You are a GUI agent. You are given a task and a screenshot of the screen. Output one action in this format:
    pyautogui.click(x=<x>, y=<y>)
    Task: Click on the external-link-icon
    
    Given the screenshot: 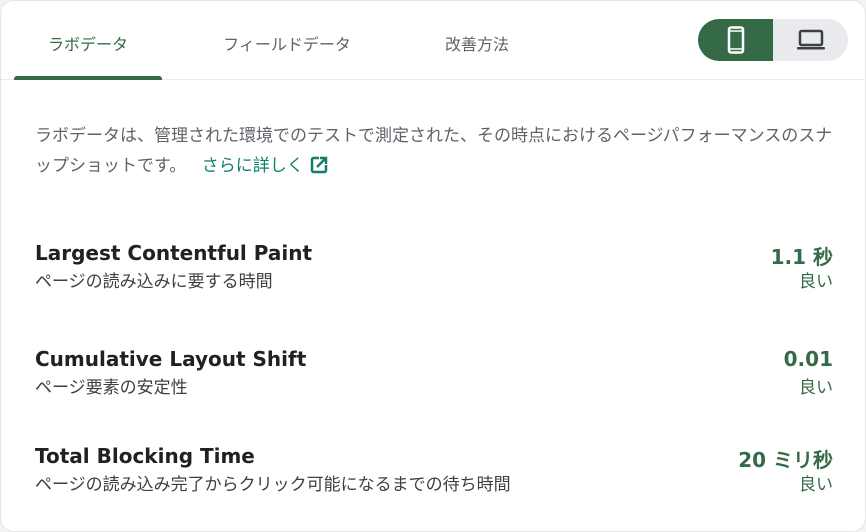 What is the action you would take?
    pyautogui.click(x=319, y=164)
    